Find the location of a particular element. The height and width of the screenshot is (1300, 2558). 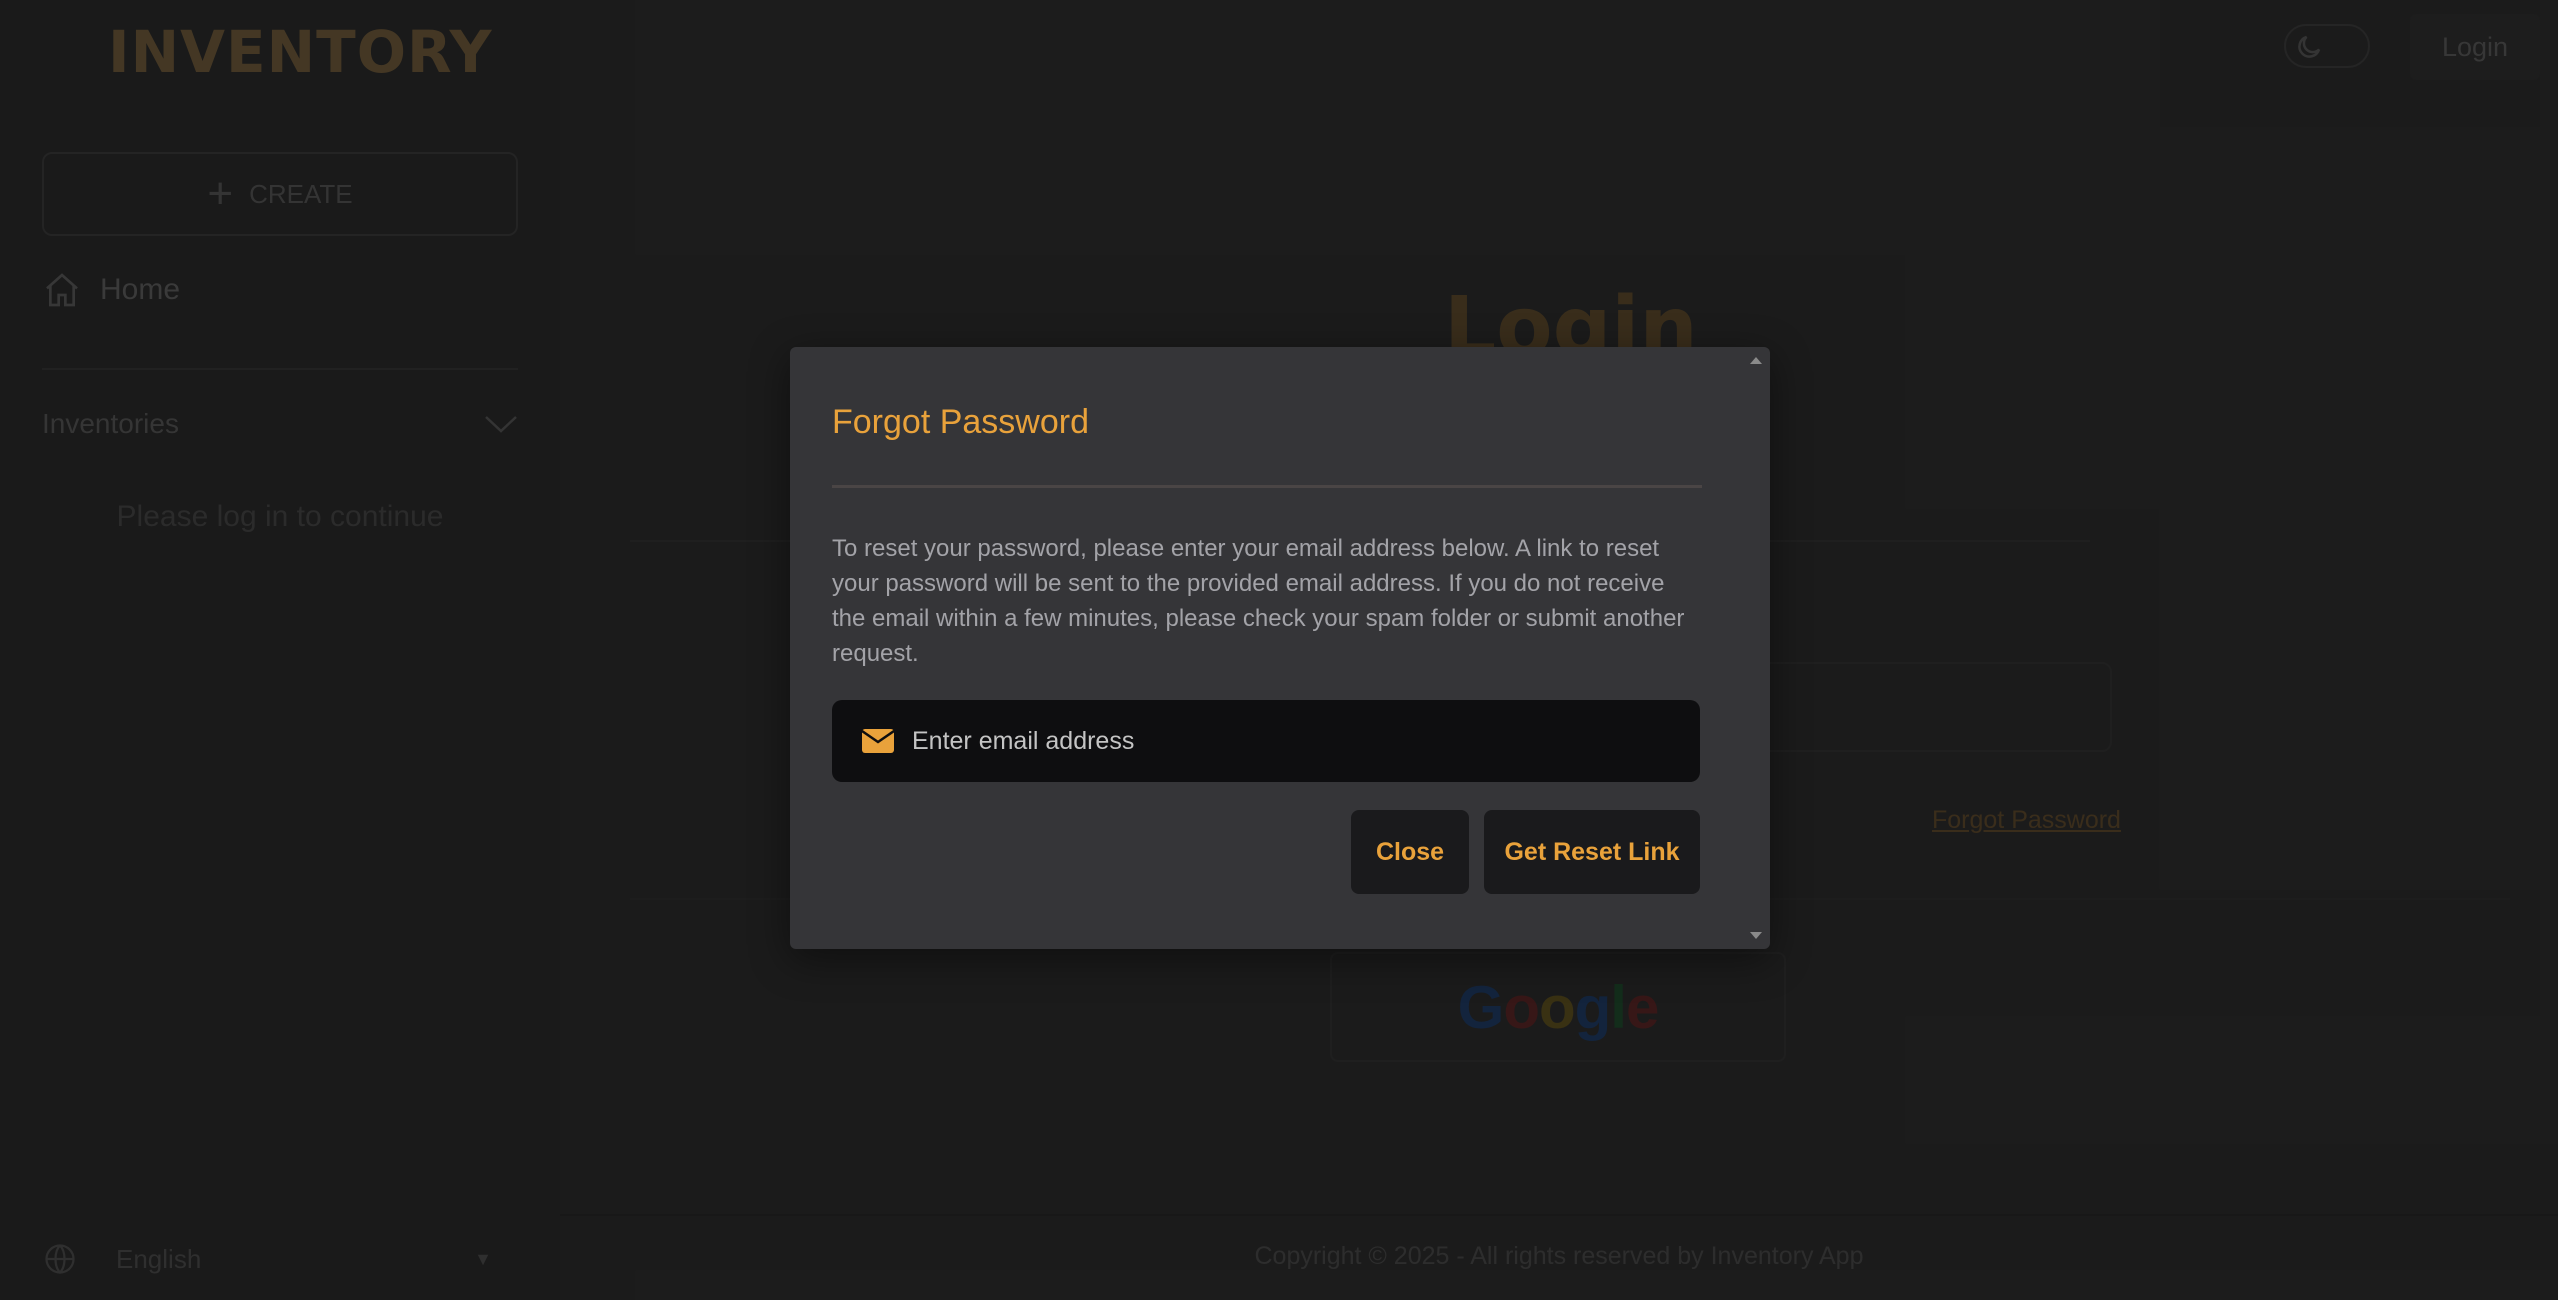

envelope-icon is located at coordinates (878, 741).